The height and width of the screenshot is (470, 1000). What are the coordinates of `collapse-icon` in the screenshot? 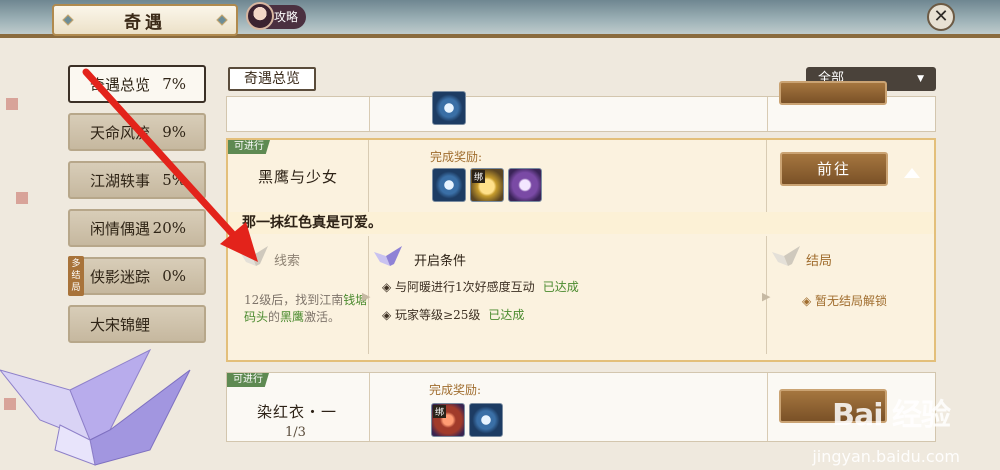 It's located at (912, 173).